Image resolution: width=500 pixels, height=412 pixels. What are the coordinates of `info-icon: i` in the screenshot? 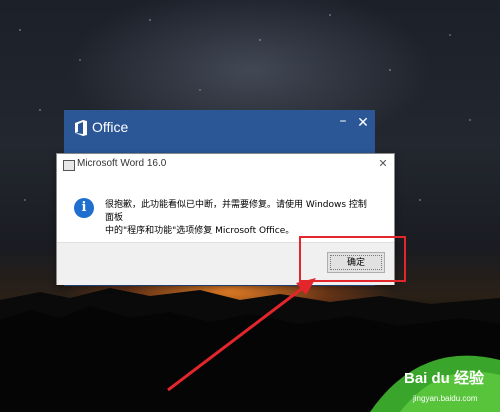 It's located at (84, 208).